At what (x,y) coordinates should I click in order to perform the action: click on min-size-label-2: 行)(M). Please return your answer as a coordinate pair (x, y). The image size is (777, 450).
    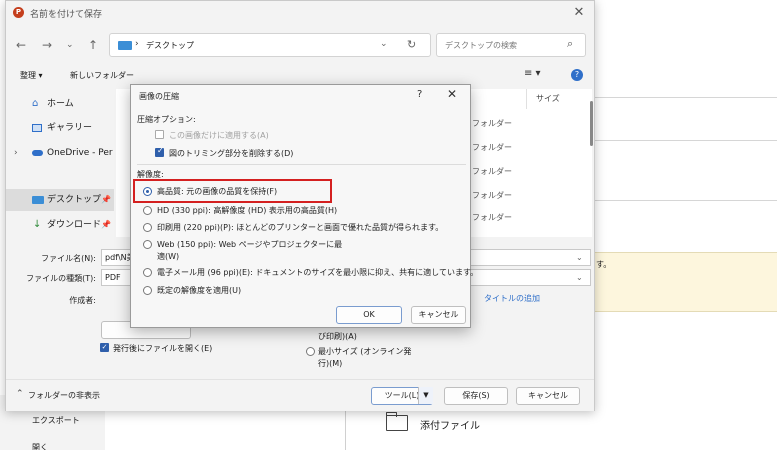
    Looking at the image, I should click on (330, 363).